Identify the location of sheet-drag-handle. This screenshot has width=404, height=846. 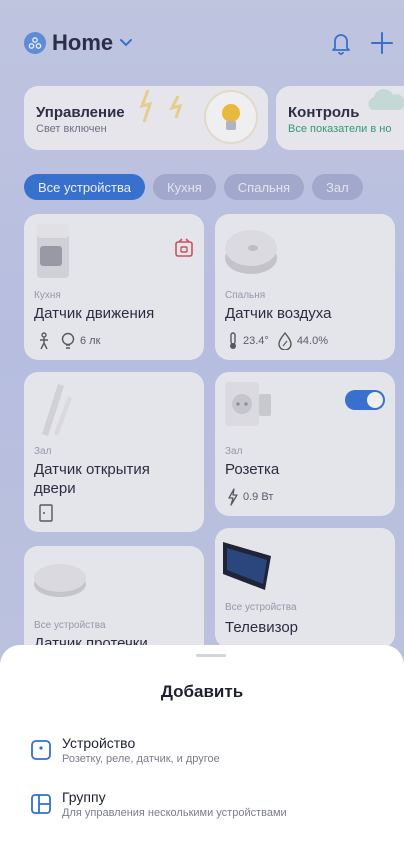
(211, 655).